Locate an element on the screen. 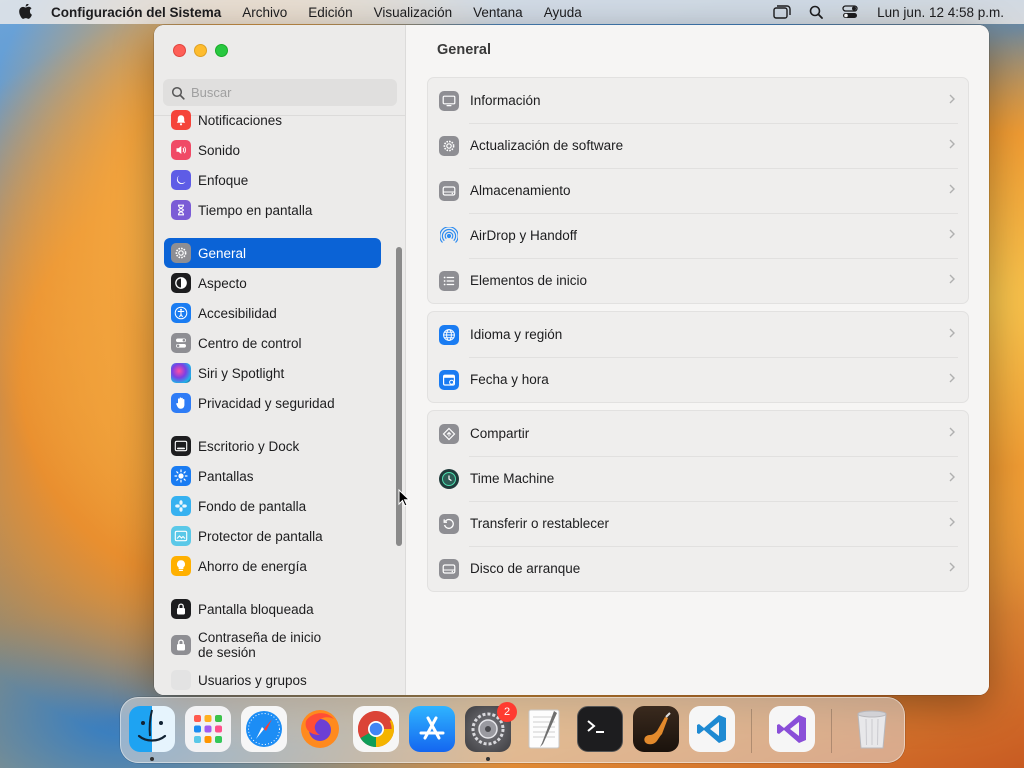 This screenshot has height=768, width=1024. row-fecha-y-hora: Fecha y hora is located at coordinates (698, 379).